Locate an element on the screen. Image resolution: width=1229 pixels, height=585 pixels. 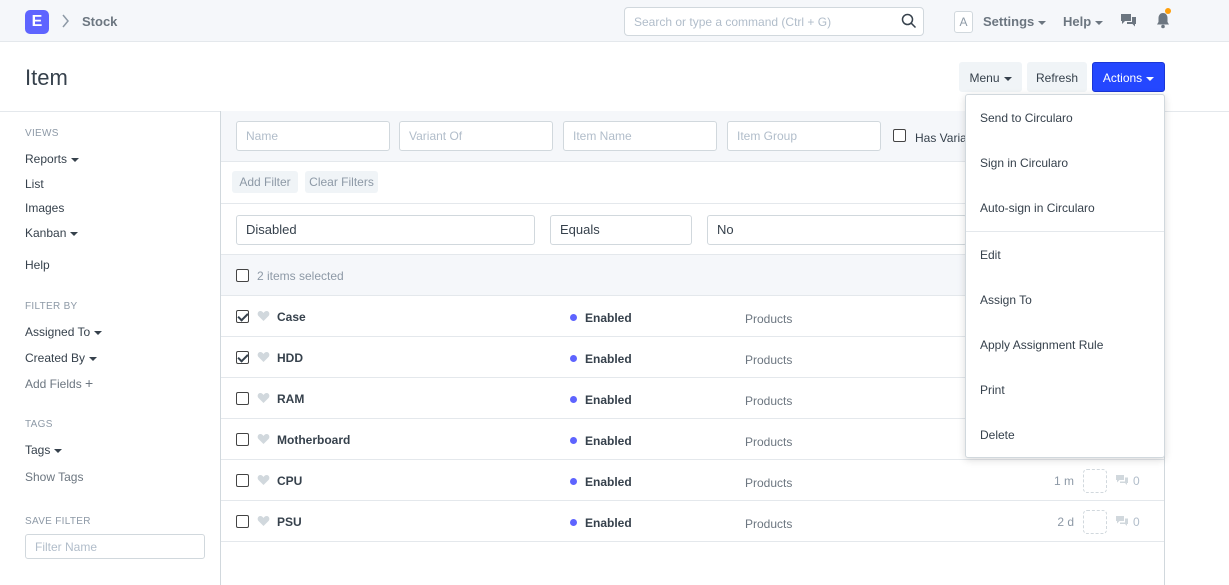
breadcrumb-stock: Stock is located at coordinates (99, 21).